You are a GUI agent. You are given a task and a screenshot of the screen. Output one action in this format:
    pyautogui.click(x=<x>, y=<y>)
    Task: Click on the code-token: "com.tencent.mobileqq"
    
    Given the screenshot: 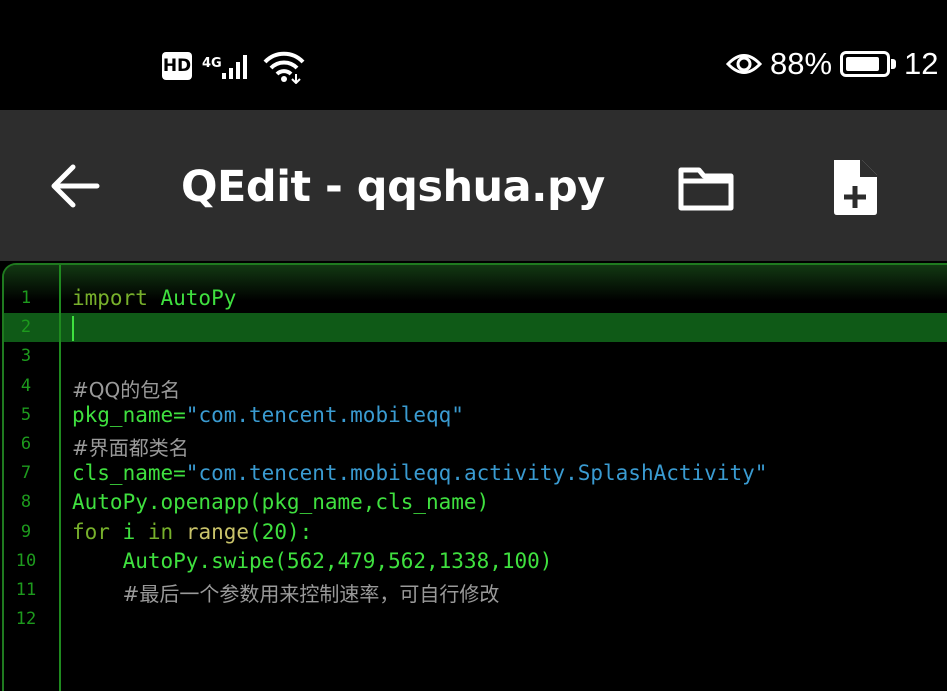 What is the action you would take?
    pyautogui.click(x=324, y=414)
    